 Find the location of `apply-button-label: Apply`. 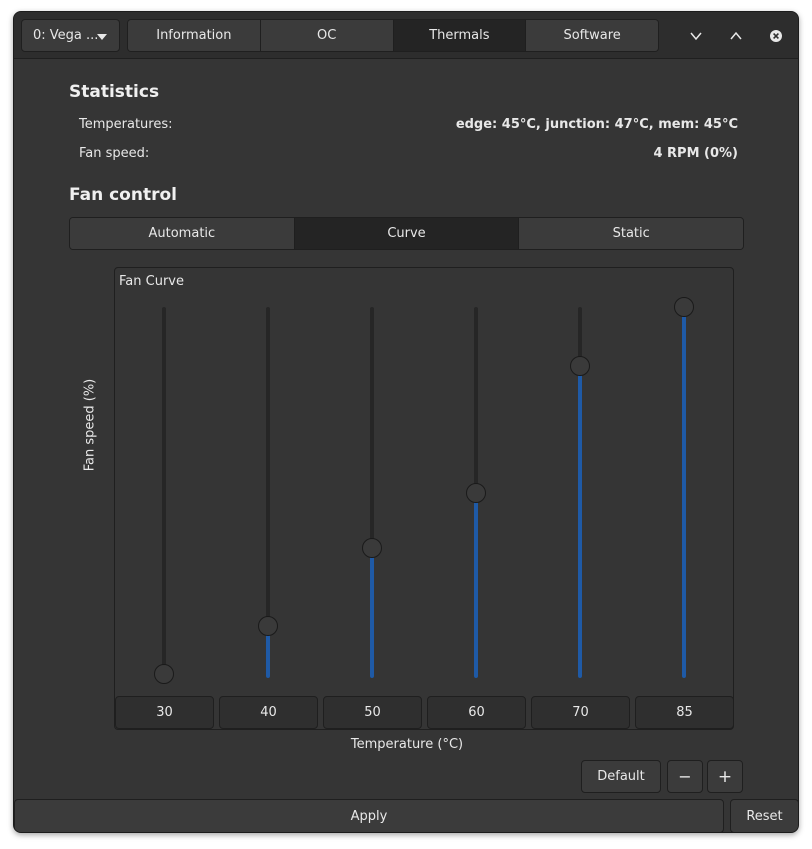

apply-button-label: Apply is located at coordinates (369, 816).